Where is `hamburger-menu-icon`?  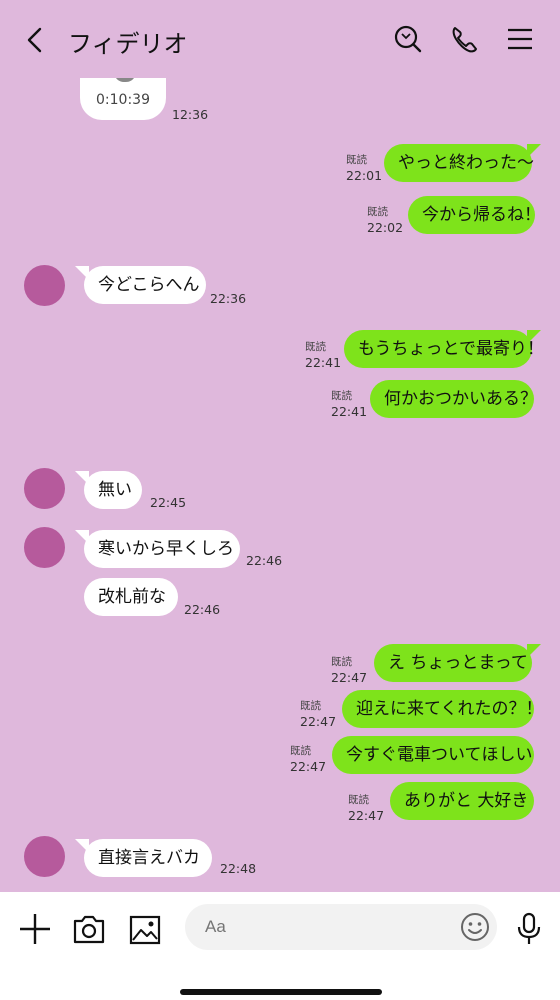
hamburger-menu-icon is located at coordinates (520, 39).